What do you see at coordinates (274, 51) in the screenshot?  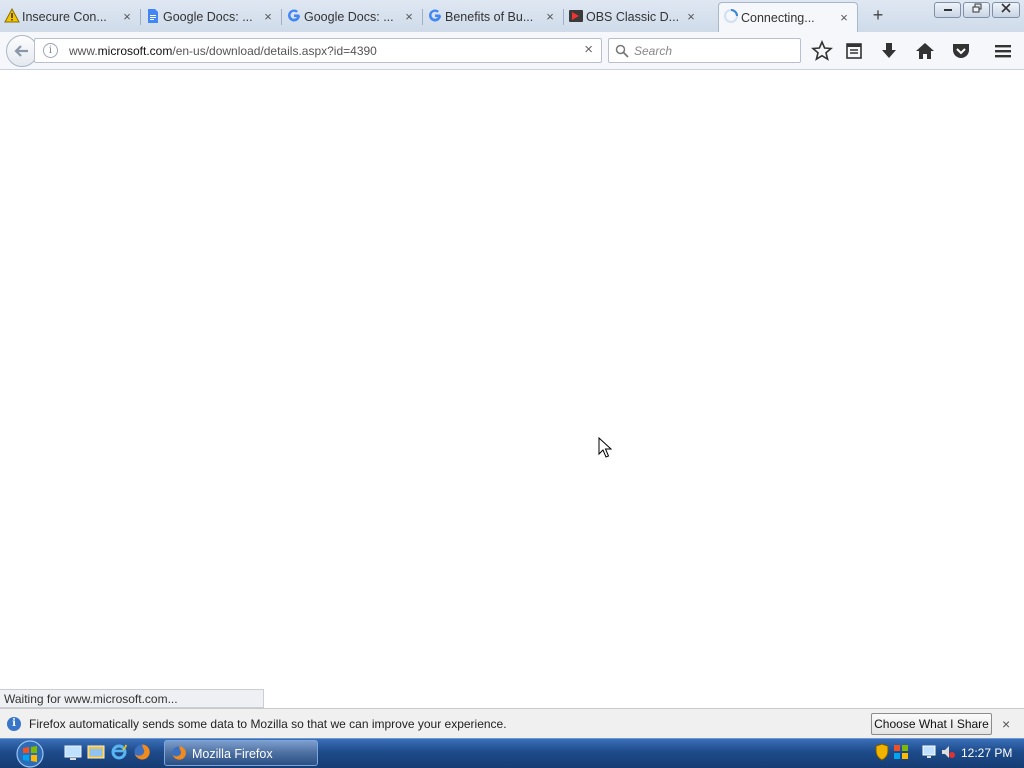 I see `url-path: /en-us/download/details.aspx?id=4390` at bounding box center [274, 51].